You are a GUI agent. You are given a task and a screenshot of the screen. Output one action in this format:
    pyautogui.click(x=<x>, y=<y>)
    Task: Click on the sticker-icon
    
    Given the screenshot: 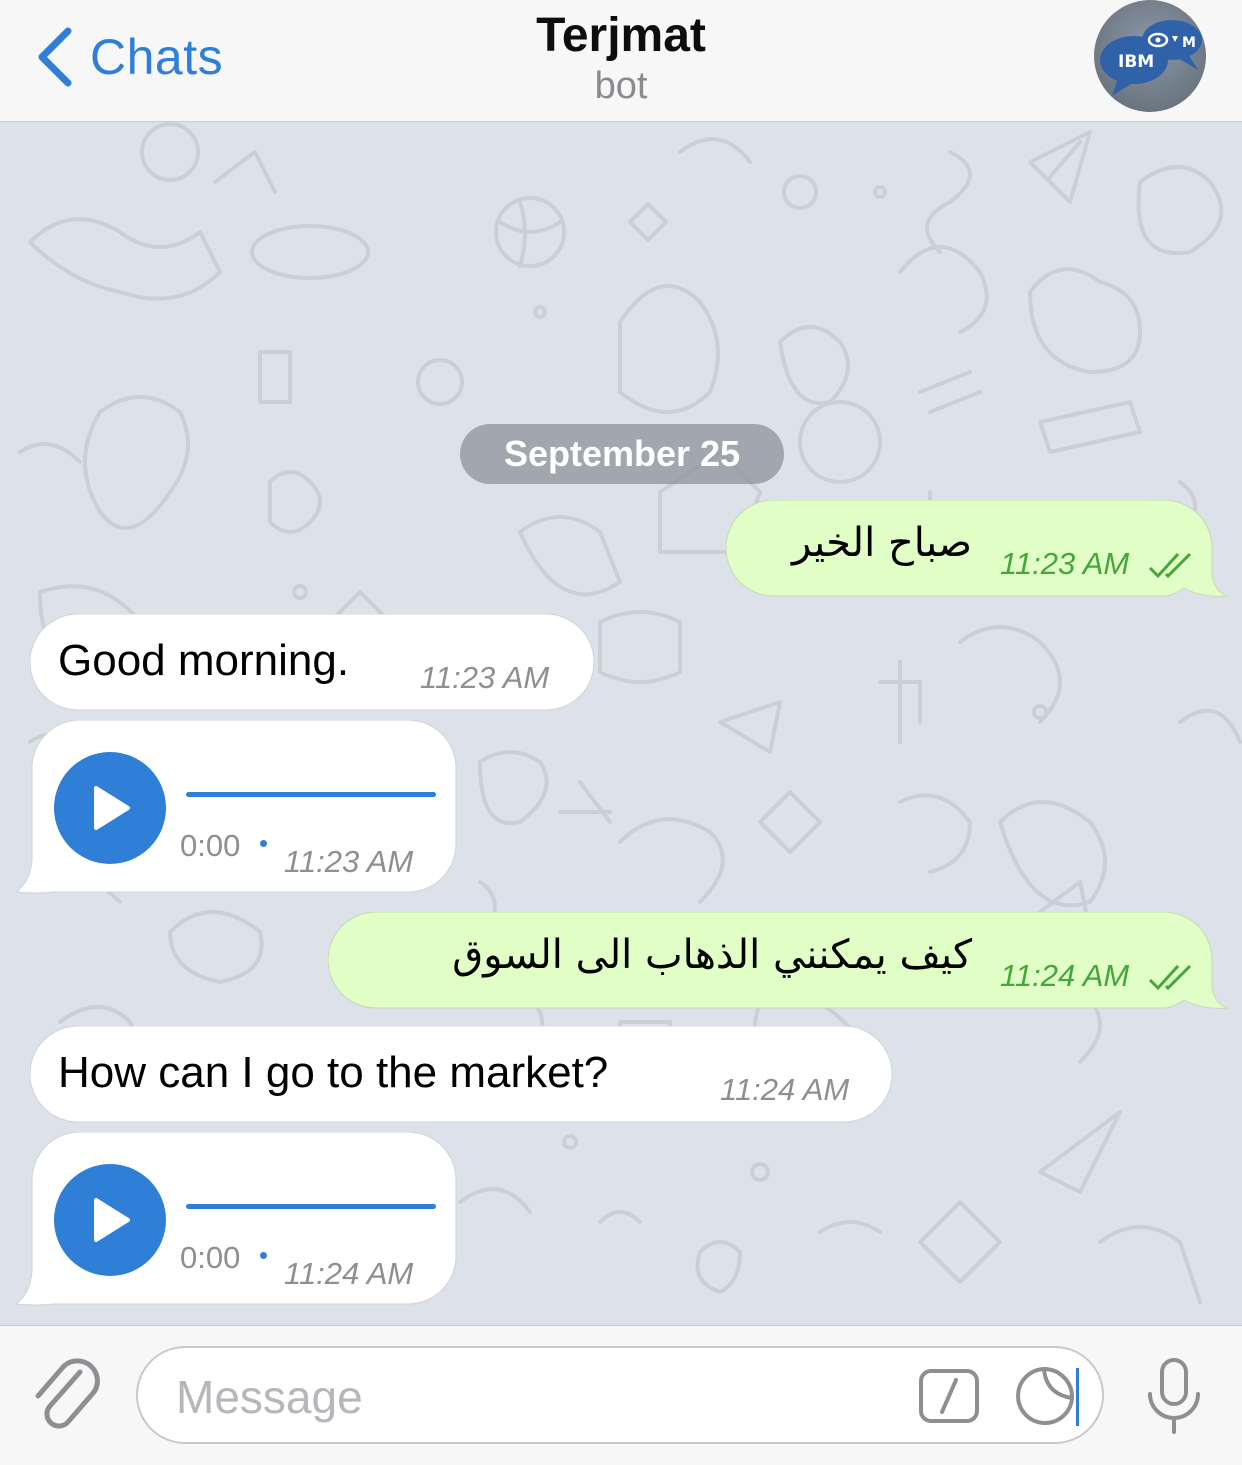 What is the action you would take?
    pyautogui.click(x=1045, y=1395)
    